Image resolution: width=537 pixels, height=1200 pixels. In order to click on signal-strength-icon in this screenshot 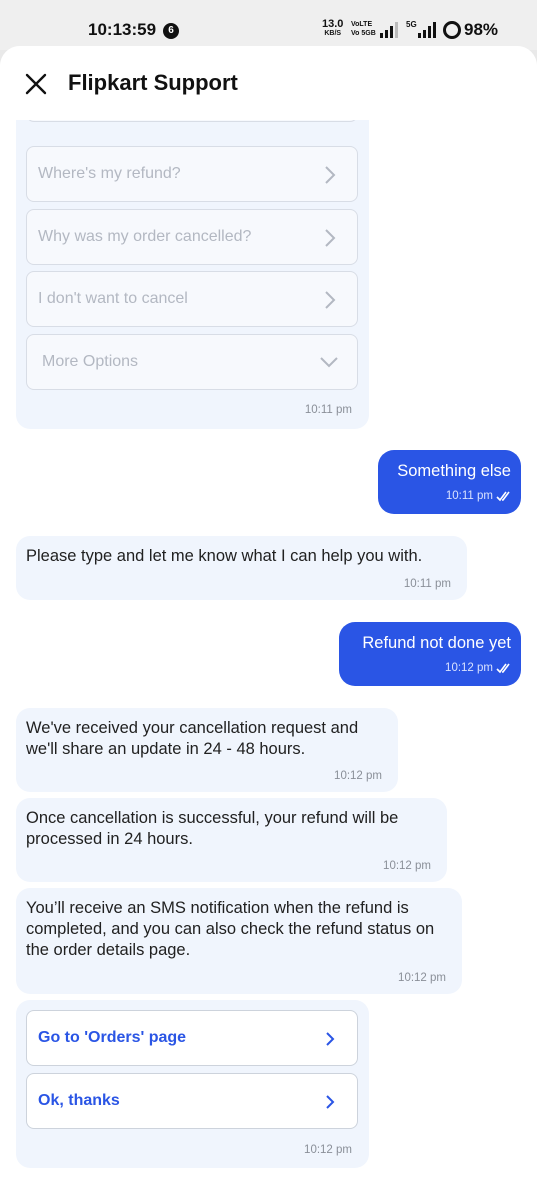, I will do `click(391, 30)`.